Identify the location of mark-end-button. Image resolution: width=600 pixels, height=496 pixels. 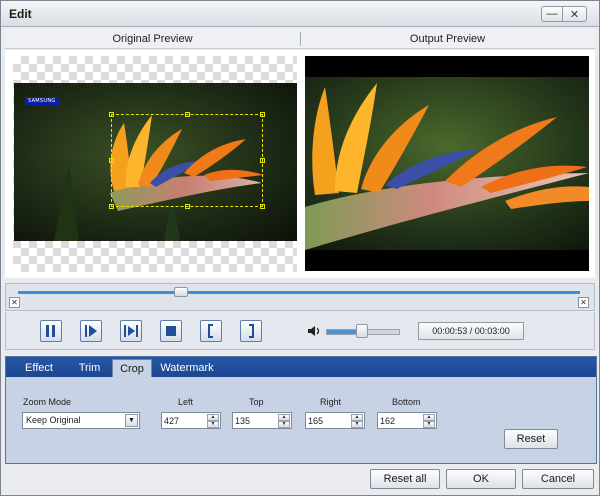
(251, 331).